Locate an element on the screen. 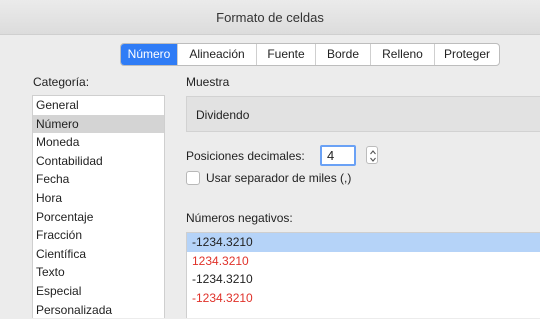 The height and width of the screenshot is (319, 540). category-item-hora: Hora is located at coordinates (98, 198).